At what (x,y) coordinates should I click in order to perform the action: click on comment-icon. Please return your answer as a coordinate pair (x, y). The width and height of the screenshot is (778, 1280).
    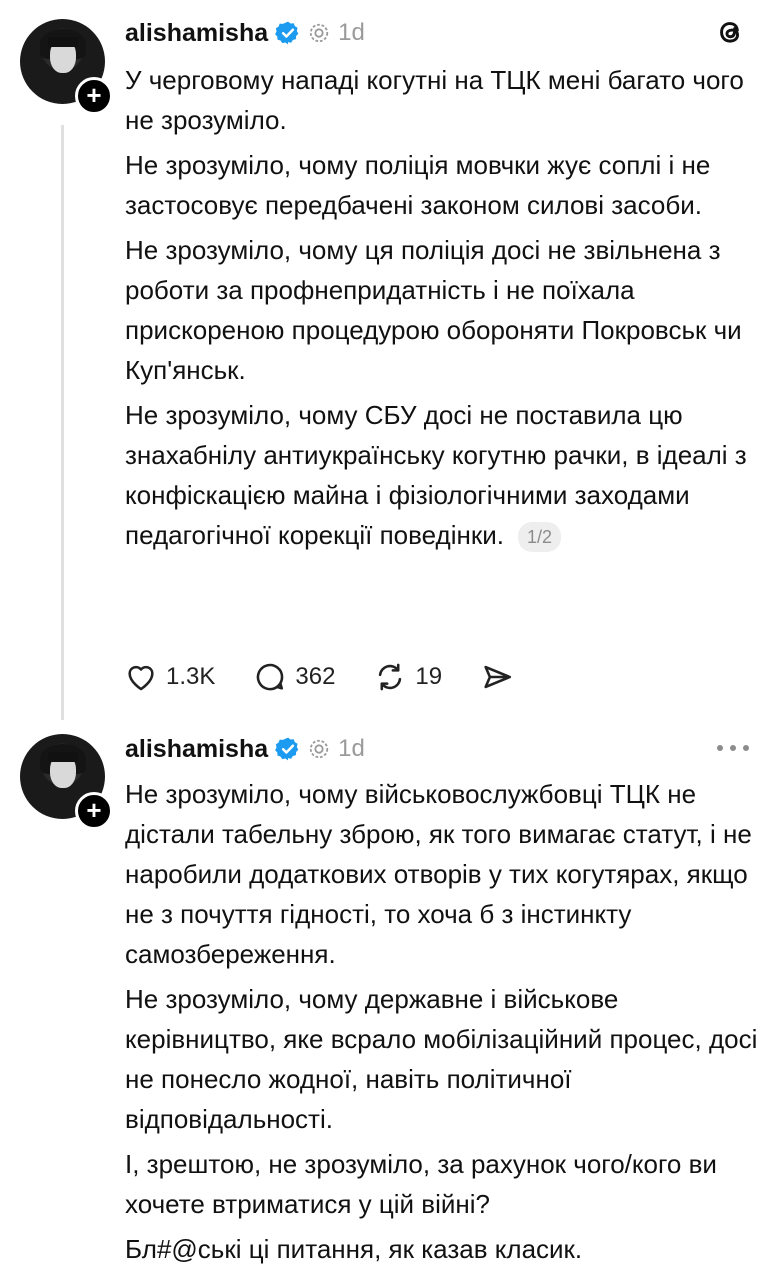
    Looking at the image, I should click on (270, 677).